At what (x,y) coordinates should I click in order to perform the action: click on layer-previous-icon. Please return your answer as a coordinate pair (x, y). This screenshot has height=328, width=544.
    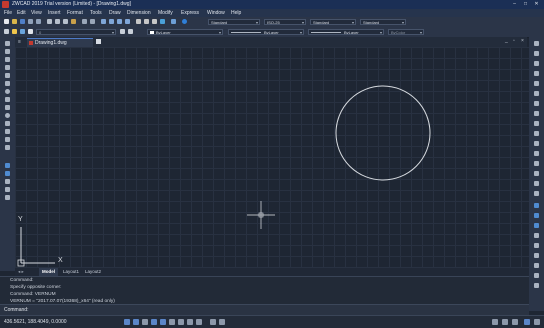
    Looking at the image, I should click on (130, 31).